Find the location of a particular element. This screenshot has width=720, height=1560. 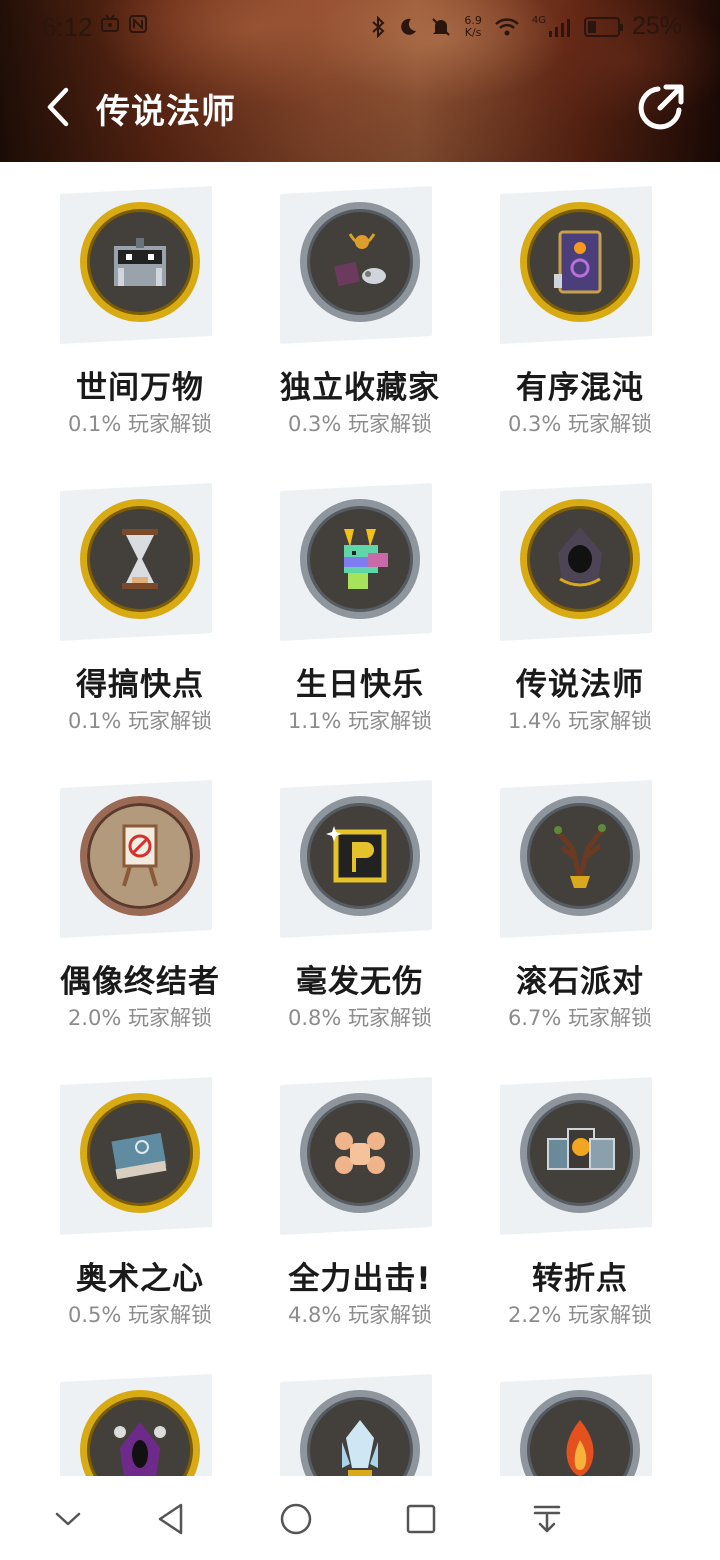

mute-bell-icon is located at coordinates (441, 26).